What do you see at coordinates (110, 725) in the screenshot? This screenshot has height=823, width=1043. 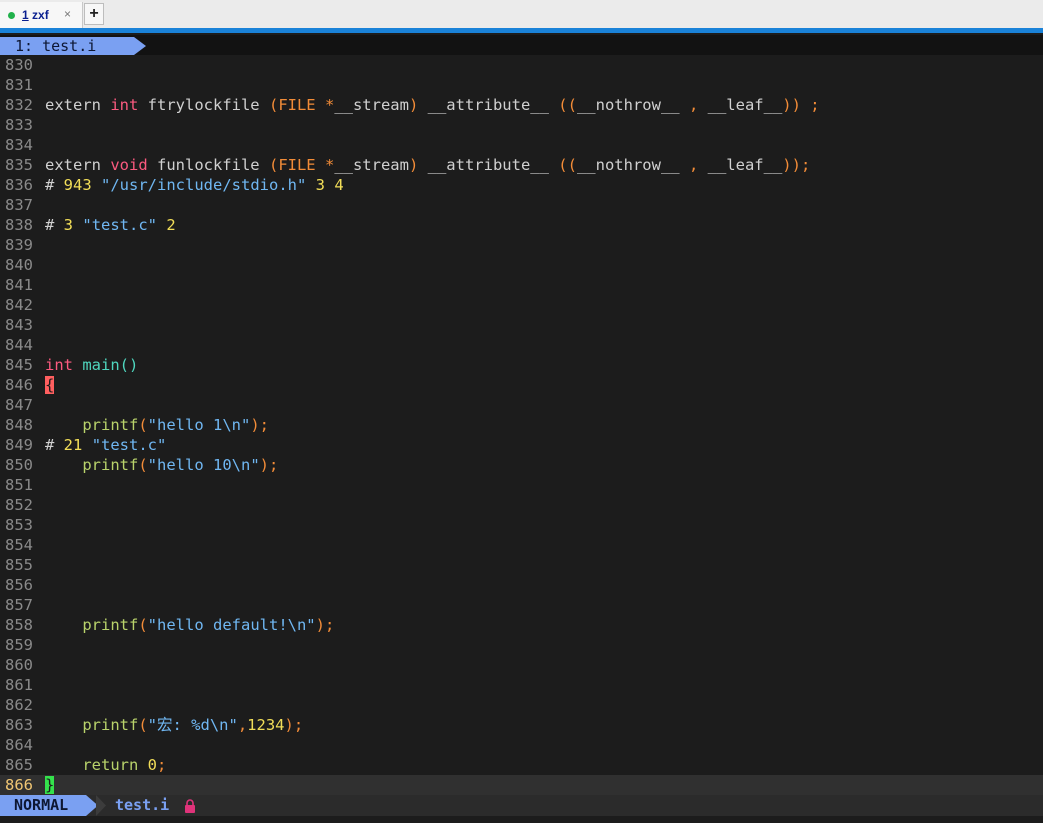 I see `code-token: printf` at bounding box center [110, 725].